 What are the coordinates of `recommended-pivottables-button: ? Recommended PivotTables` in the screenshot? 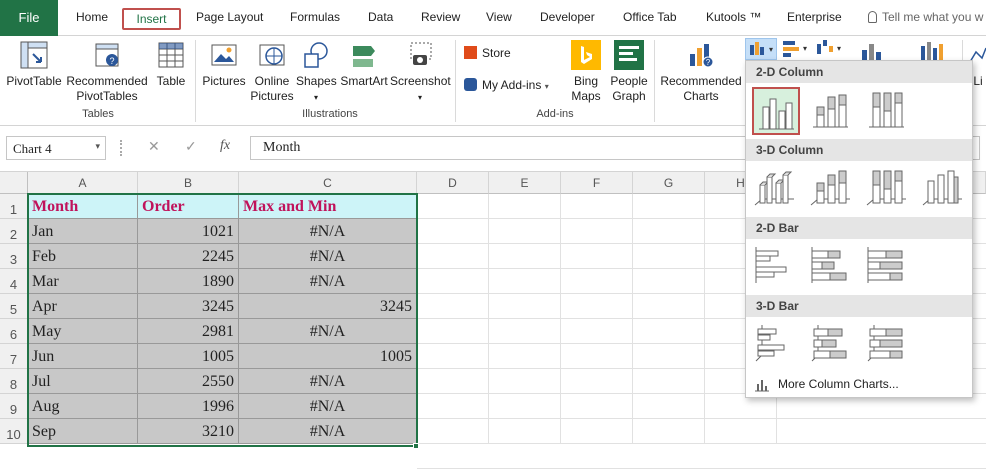 It's located at (107, 72).